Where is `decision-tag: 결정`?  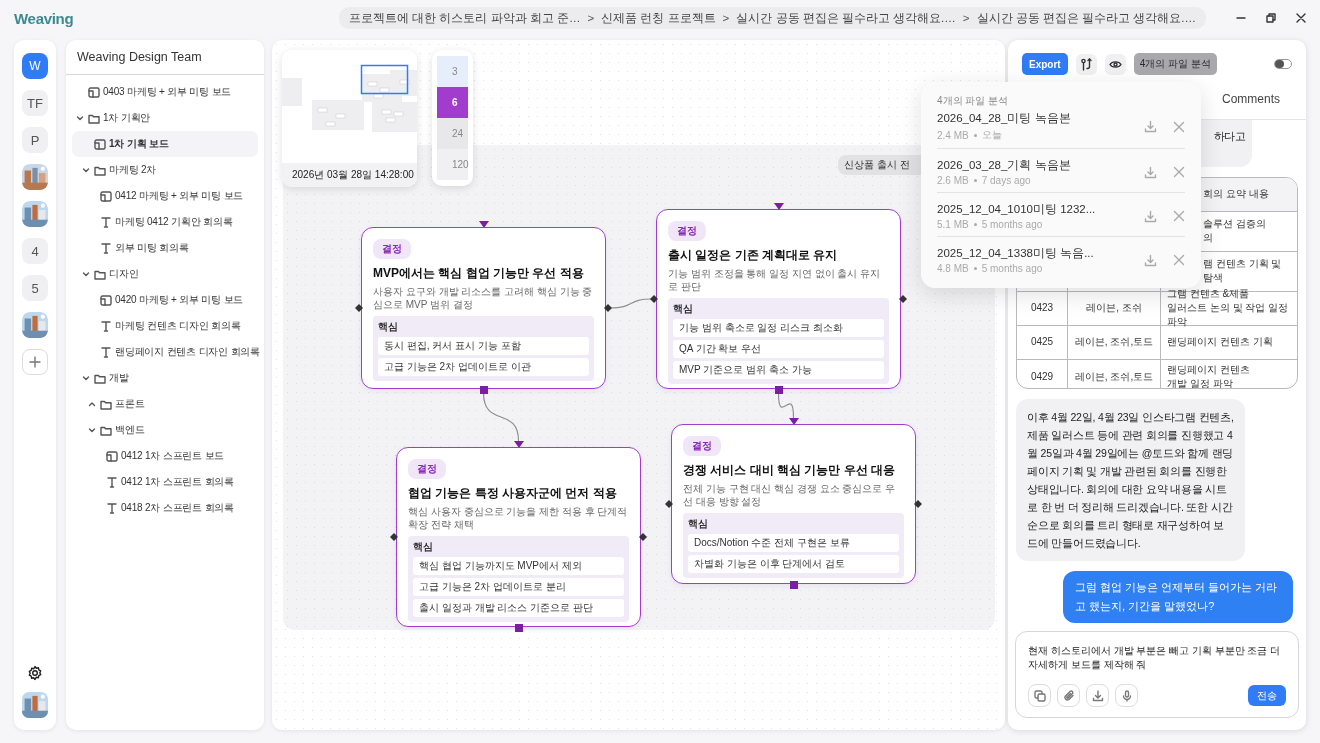 decision-tag: 결정 is located at coordinates (687, 231).